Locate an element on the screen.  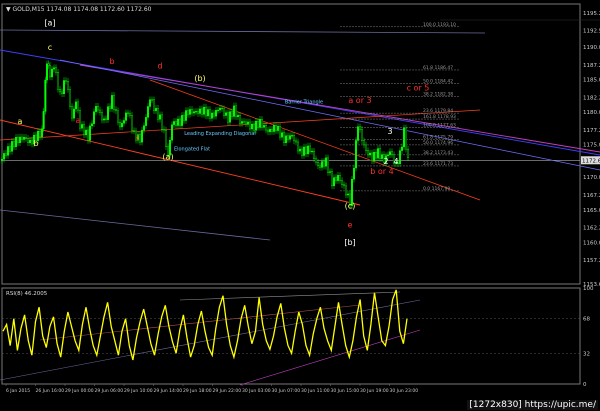
fib-level-label: 61.8 1175.79 is located at coordinates (438, 138).